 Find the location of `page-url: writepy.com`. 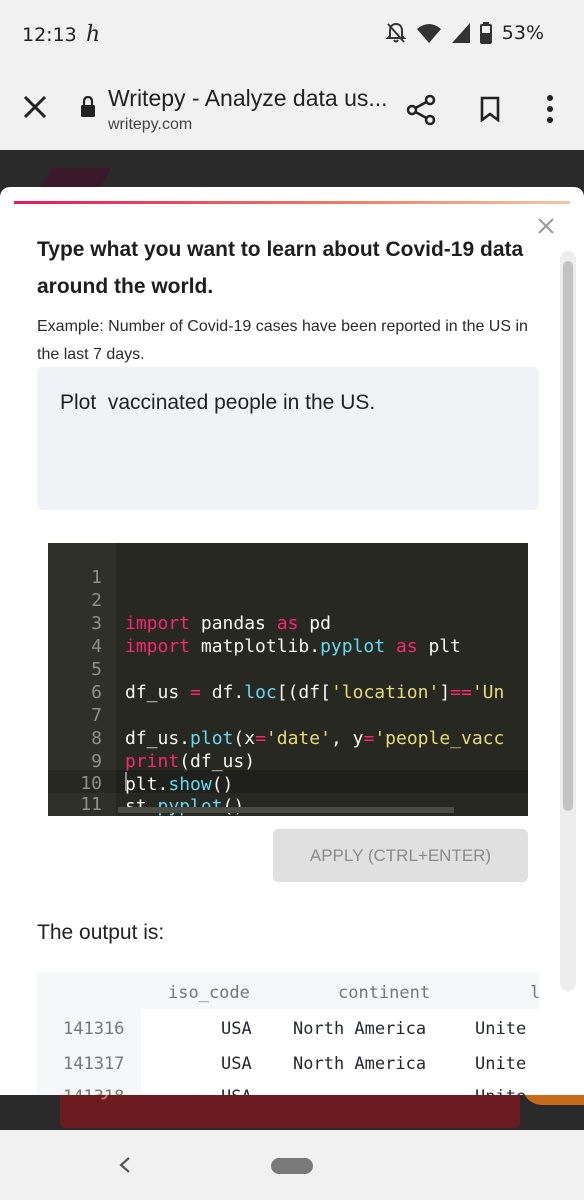

page-url: writepy.com is located at coordinates (150, 125).